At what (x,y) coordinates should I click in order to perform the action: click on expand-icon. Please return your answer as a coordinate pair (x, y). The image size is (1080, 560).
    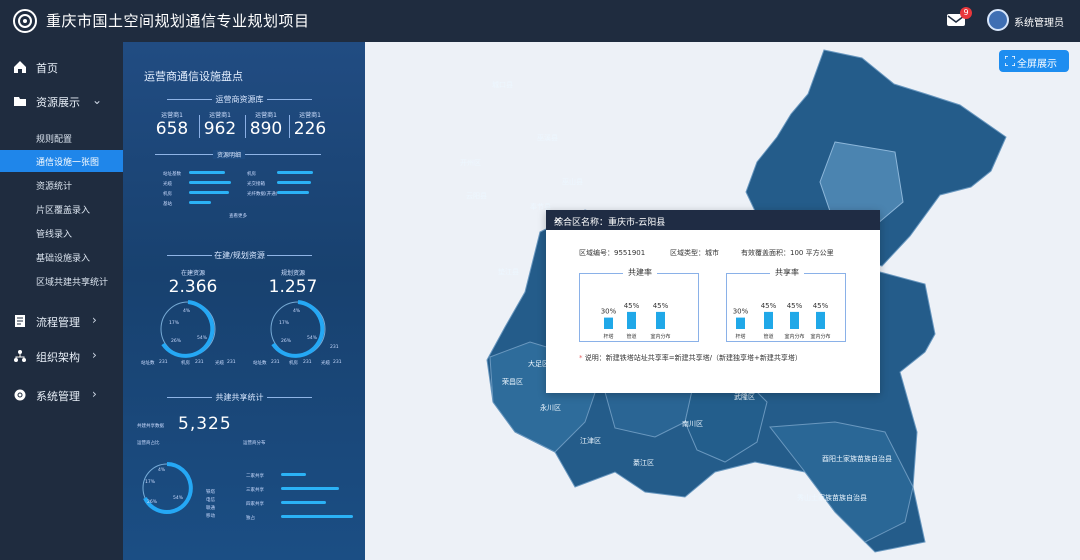
    Looking at the image, I should click on (1010, 61).